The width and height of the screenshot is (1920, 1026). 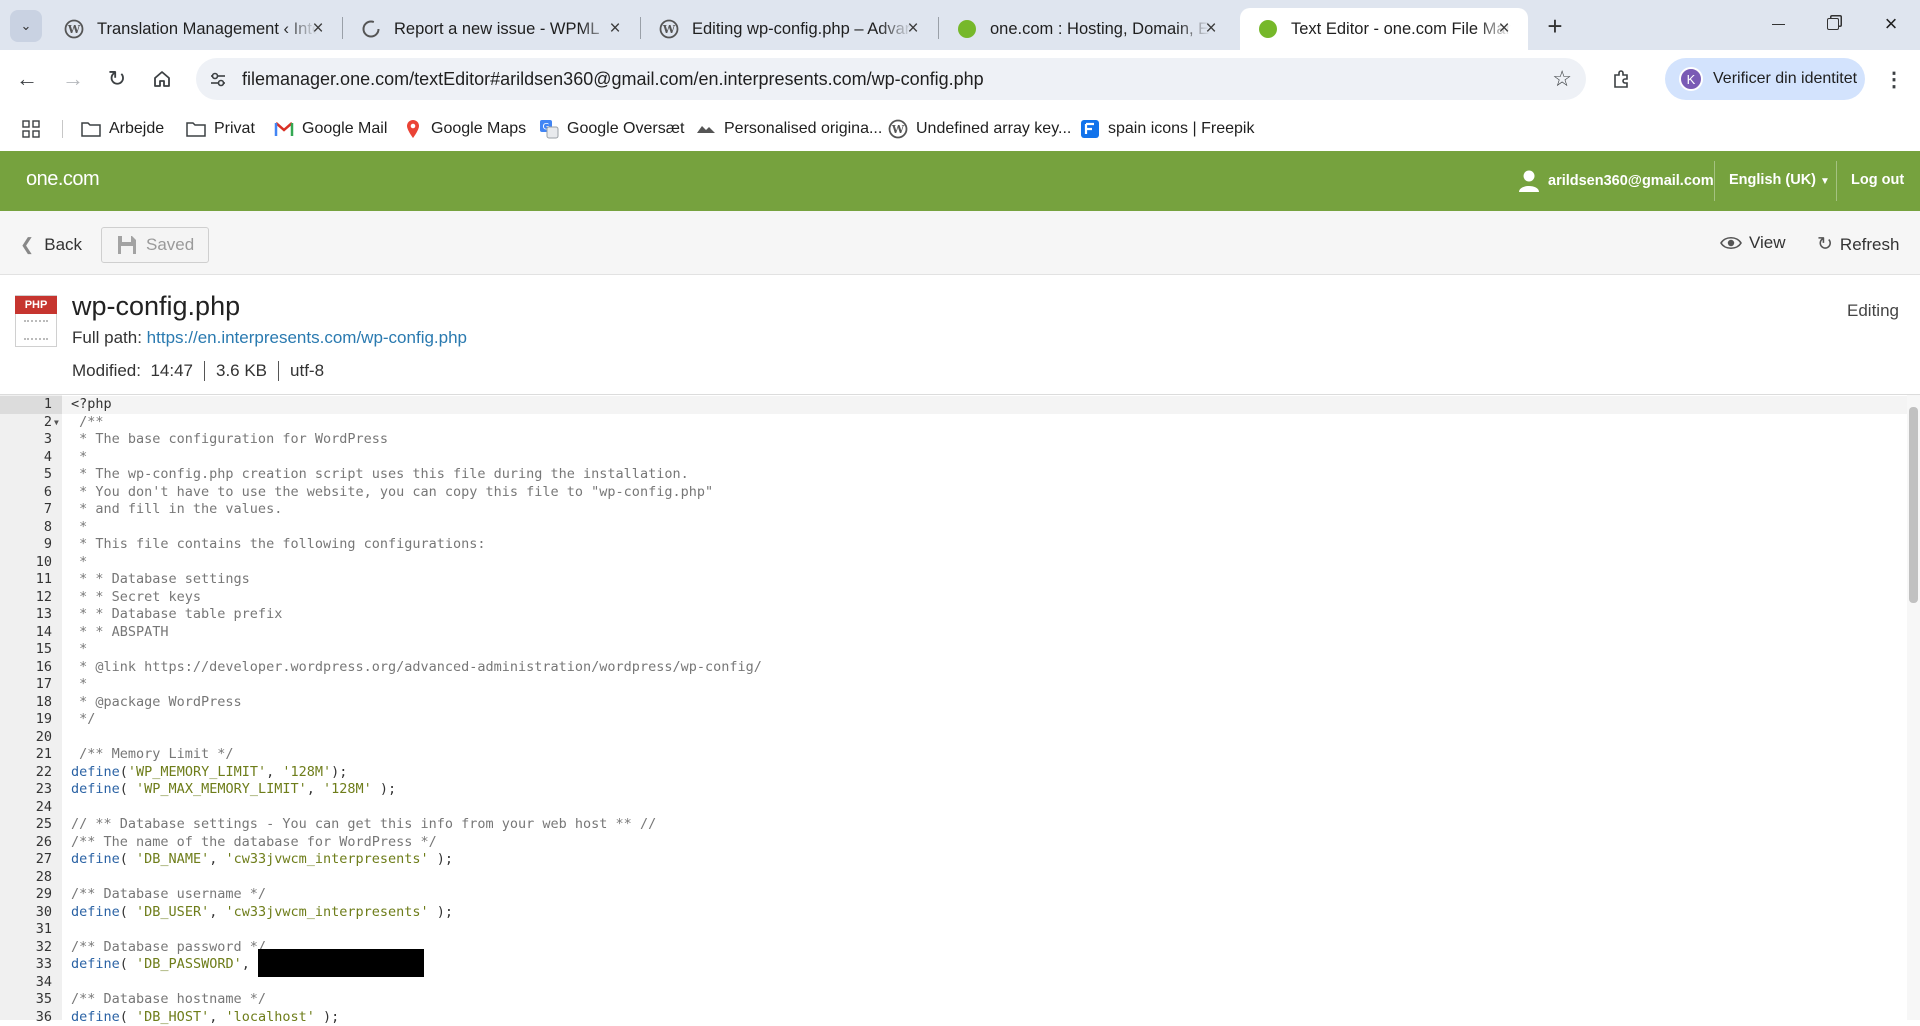 I want to click on save-button: Saved, so click(x=155, y=245).